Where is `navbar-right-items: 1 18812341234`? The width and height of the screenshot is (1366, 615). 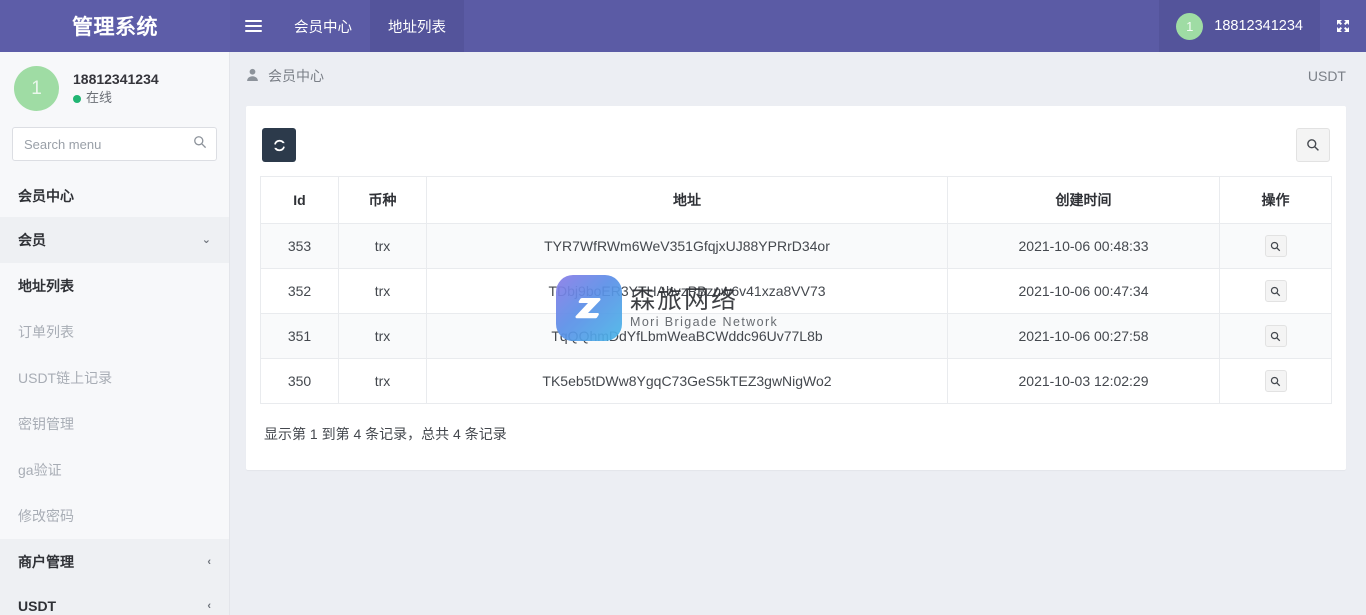 navbar-right-items: 1 18812341234 is located at coordinates (1262, 26).